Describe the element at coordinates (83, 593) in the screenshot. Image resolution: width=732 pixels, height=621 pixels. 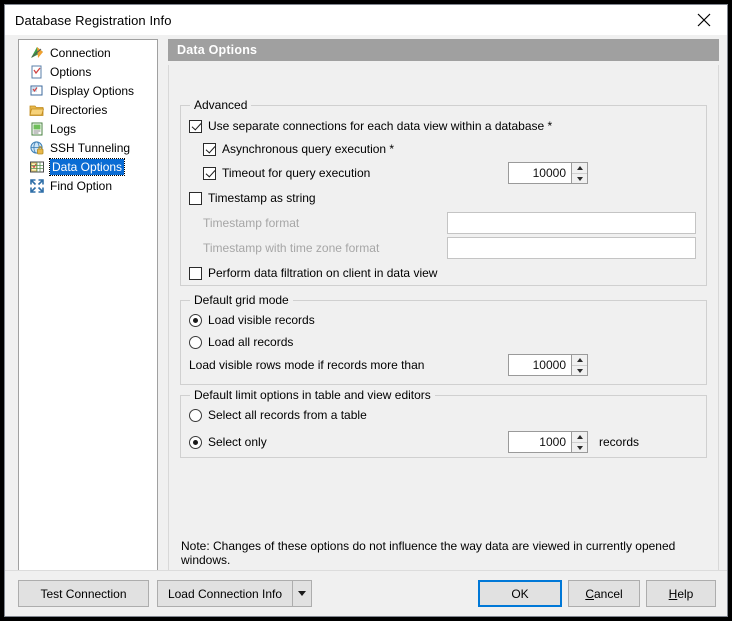
I see `test-connection-button: Test Connection` at that location.